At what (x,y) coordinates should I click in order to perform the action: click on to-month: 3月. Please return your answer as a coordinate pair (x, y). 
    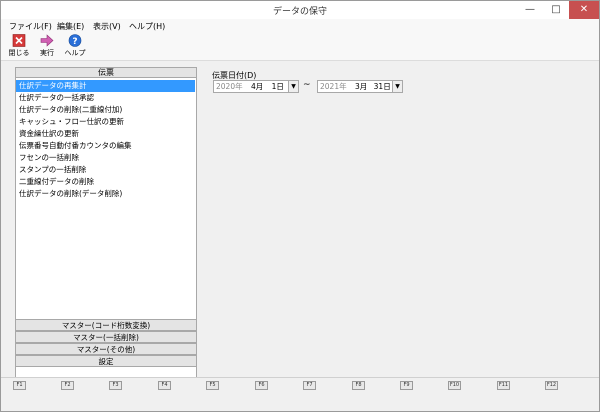
    Looking at the image, I should click on (361, 86).